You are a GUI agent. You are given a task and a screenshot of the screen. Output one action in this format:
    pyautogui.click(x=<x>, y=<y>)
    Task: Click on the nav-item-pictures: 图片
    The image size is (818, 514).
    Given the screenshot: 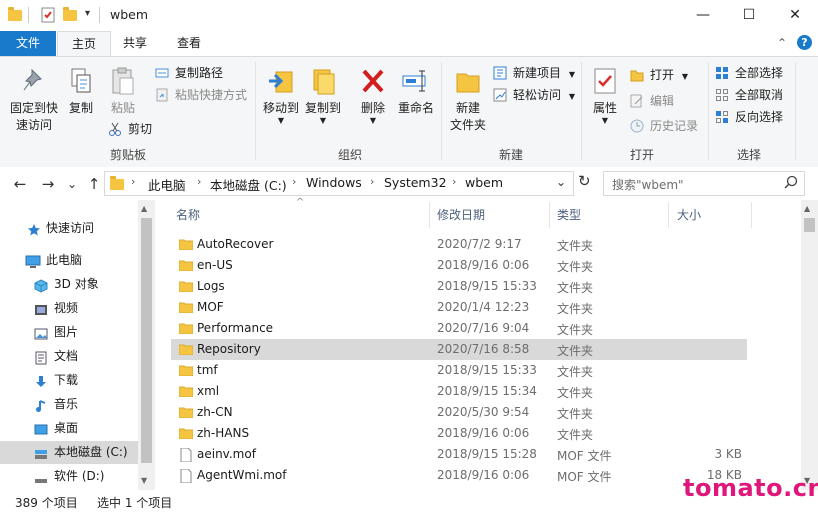 What is the action you would take?
    pyautogui.click(x=69, y=332)
    